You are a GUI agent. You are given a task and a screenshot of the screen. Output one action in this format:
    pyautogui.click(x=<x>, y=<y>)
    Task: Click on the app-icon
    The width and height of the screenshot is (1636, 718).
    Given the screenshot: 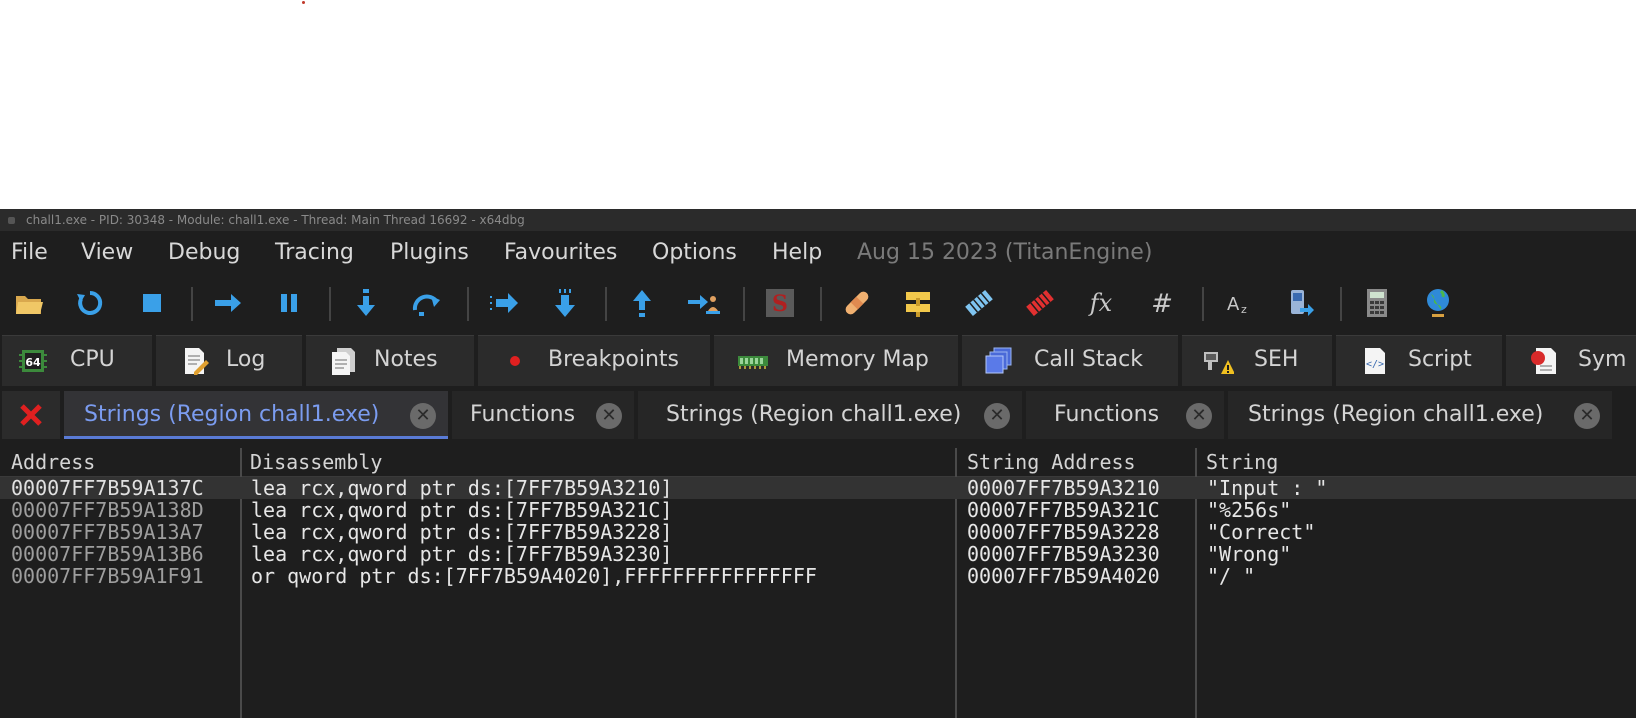 What is the action you would take?
    pyautogui.click(x=11, y=220)
    